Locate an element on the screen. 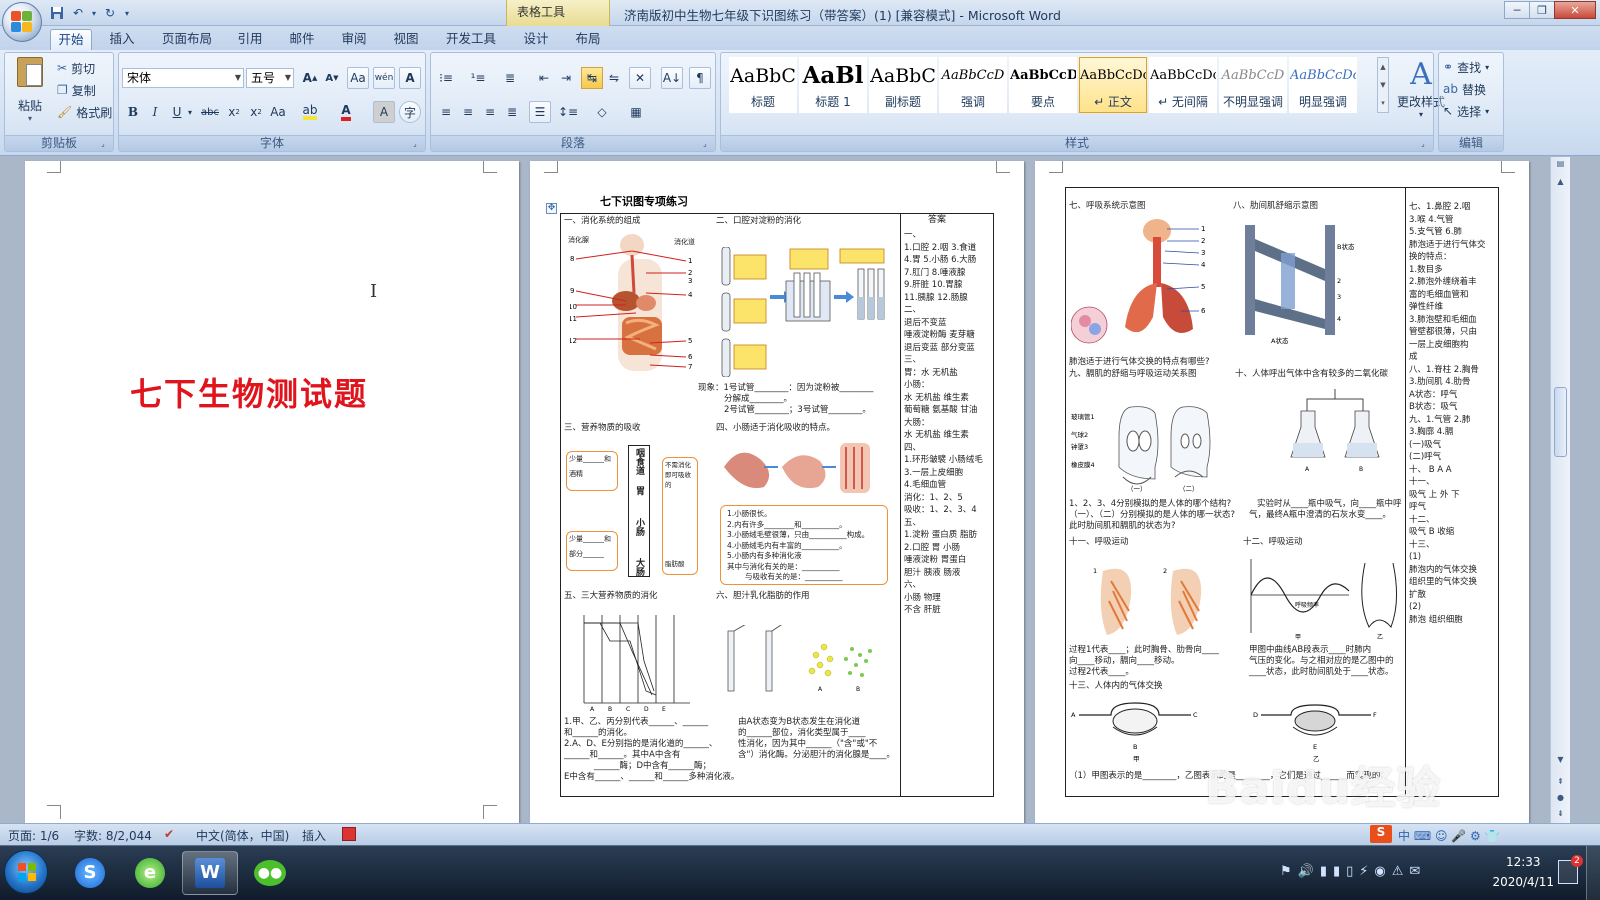 Image resolution: width=1600 pixels, height=900 pixels. line-spacing-icon: ↕≡ is located at coordinates (568, 112).